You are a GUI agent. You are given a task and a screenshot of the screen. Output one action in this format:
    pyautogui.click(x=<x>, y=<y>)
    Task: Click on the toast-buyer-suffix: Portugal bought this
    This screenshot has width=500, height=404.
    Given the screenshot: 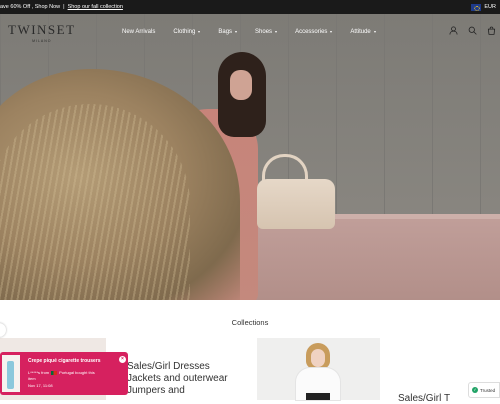 What is the action you would take?
    pyautogui.click(x=77, y=372)
    